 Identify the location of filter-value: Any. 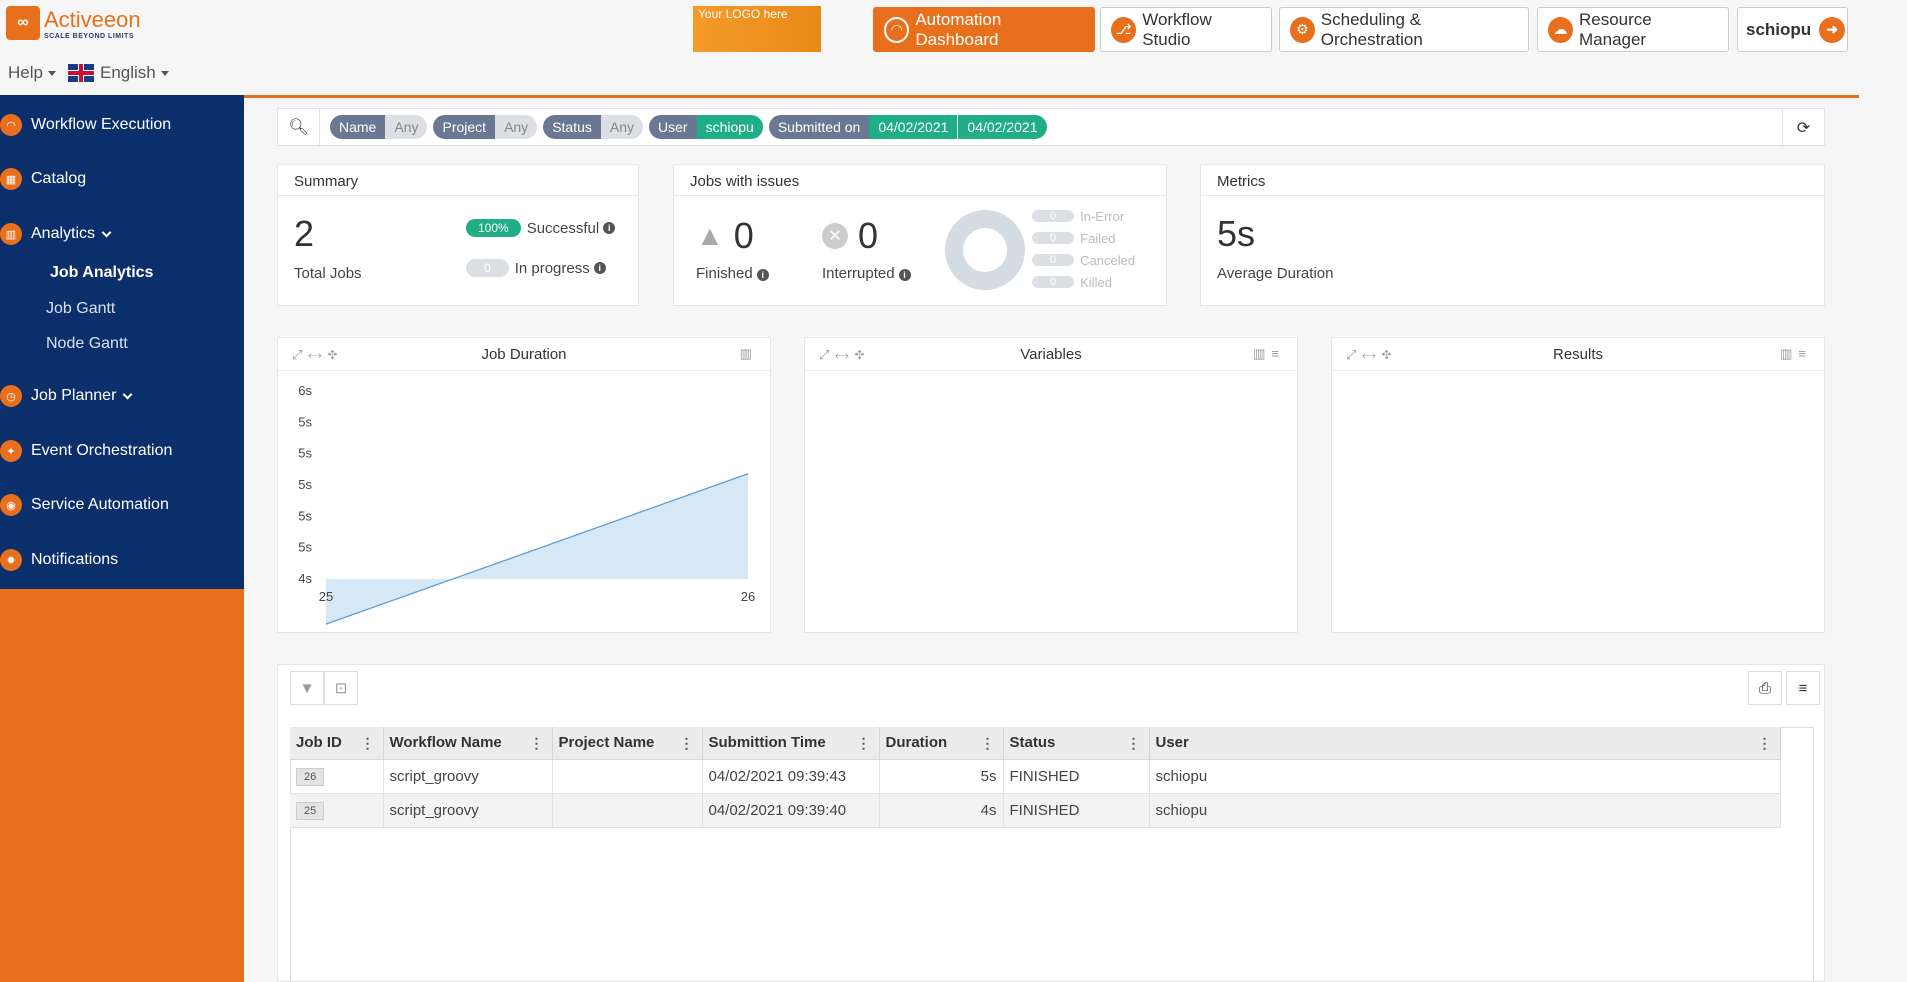
(406, 127).